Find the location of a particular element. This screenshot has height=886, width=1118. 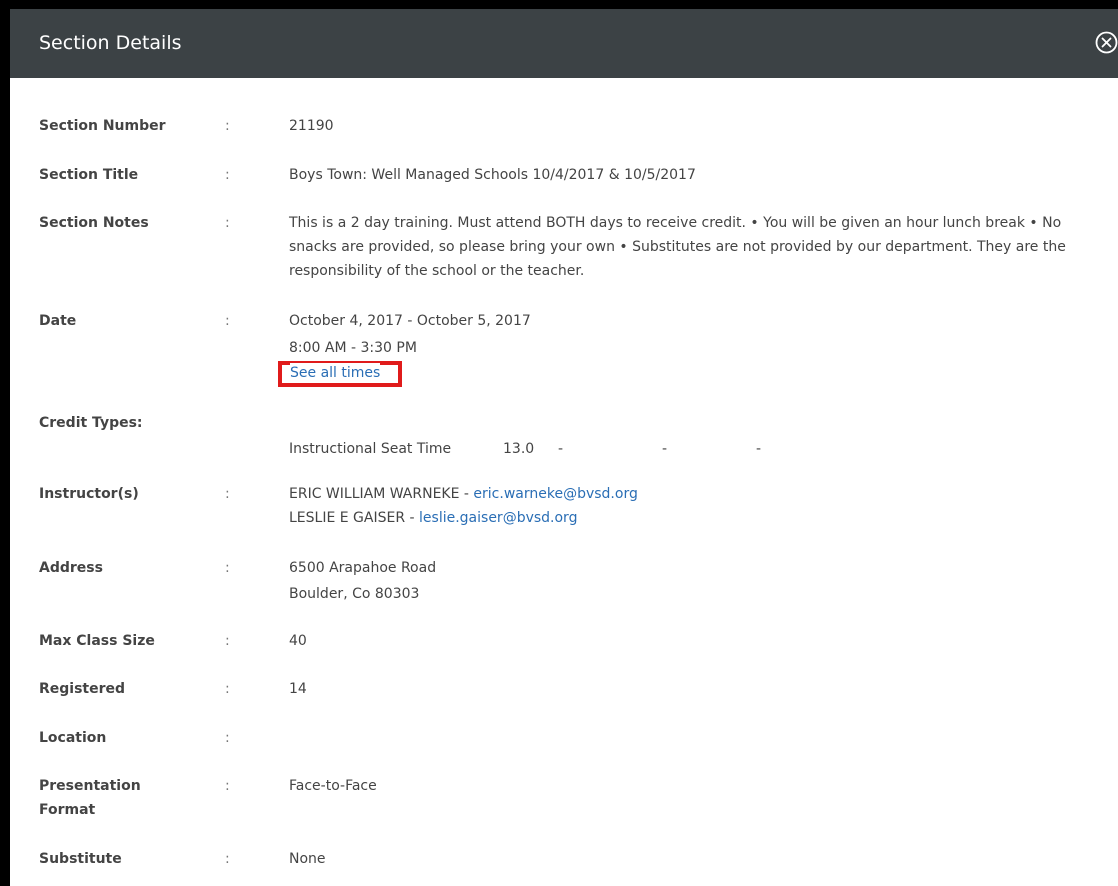

registered-value: 14 is located at coordinates (298, 689).